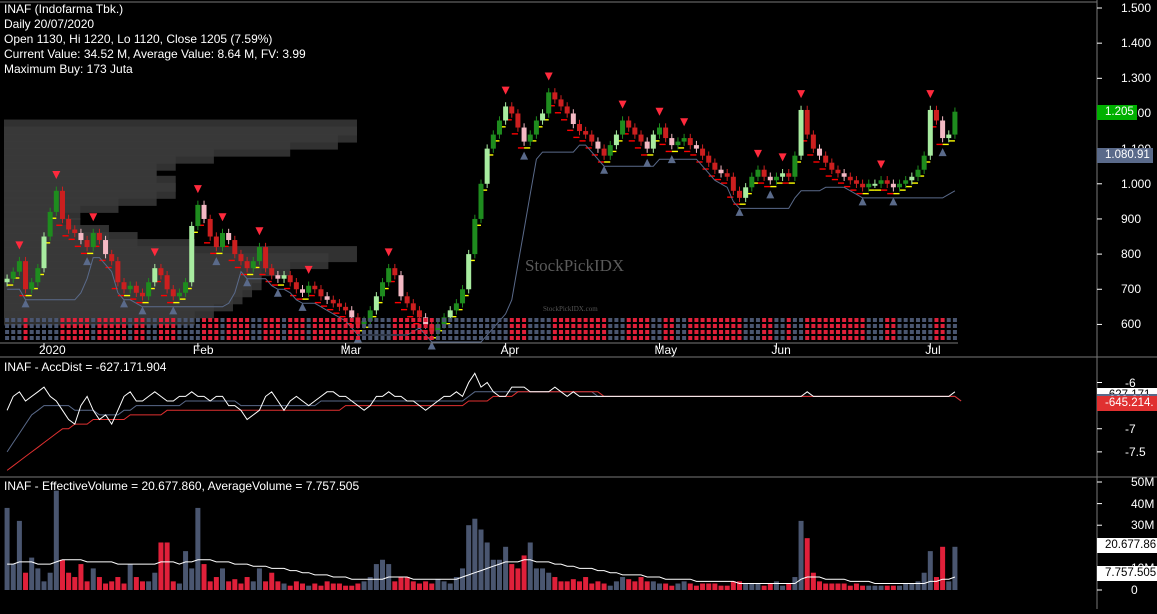 The width and height of the screenshot is (1157, 614). I want to click on y-tick-label: 1.300, so click(1136, 78).